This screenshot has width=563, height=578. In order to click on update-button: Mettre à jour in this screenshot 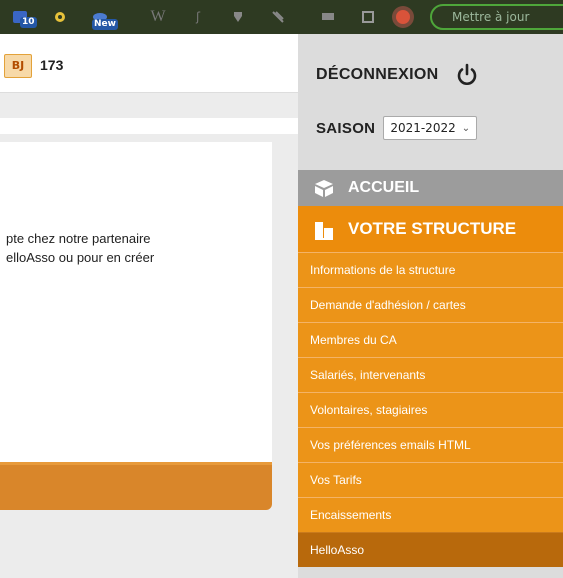, I will do `click(496, 17)`.